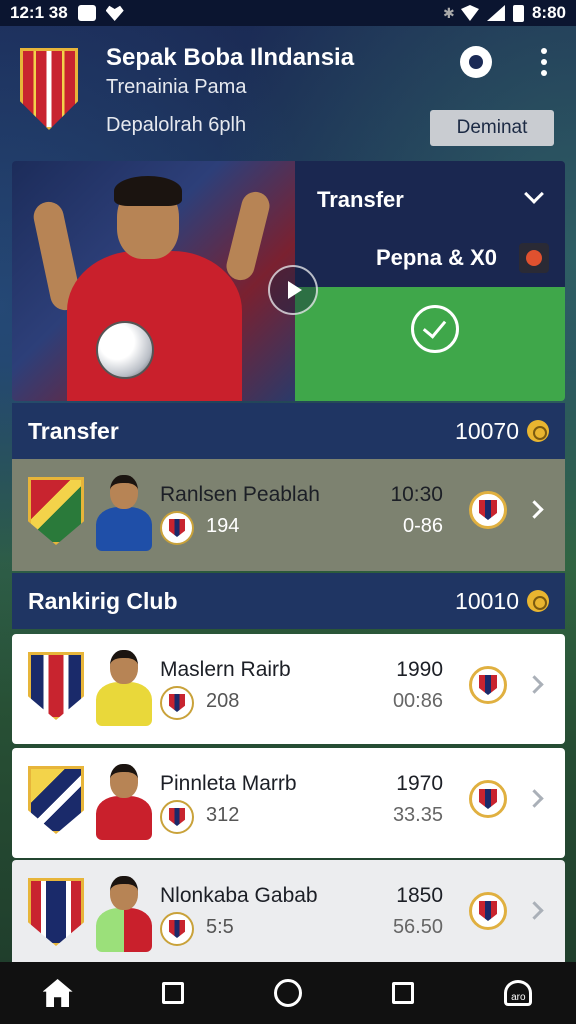 The width and height of the screenshot is (576, 1024). I want to click on confirm-panel, so click(430, 344).